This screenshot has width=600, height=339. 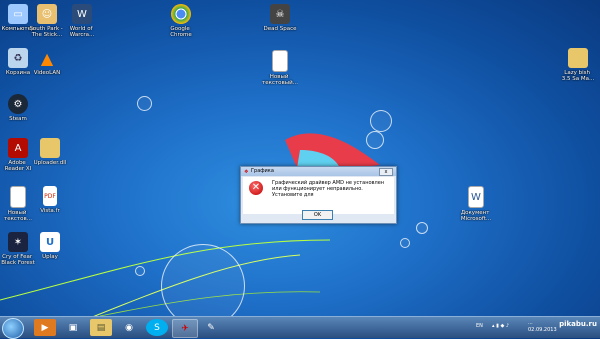 I want to click on computer-icon: ▭, so click(x=18, y=14).